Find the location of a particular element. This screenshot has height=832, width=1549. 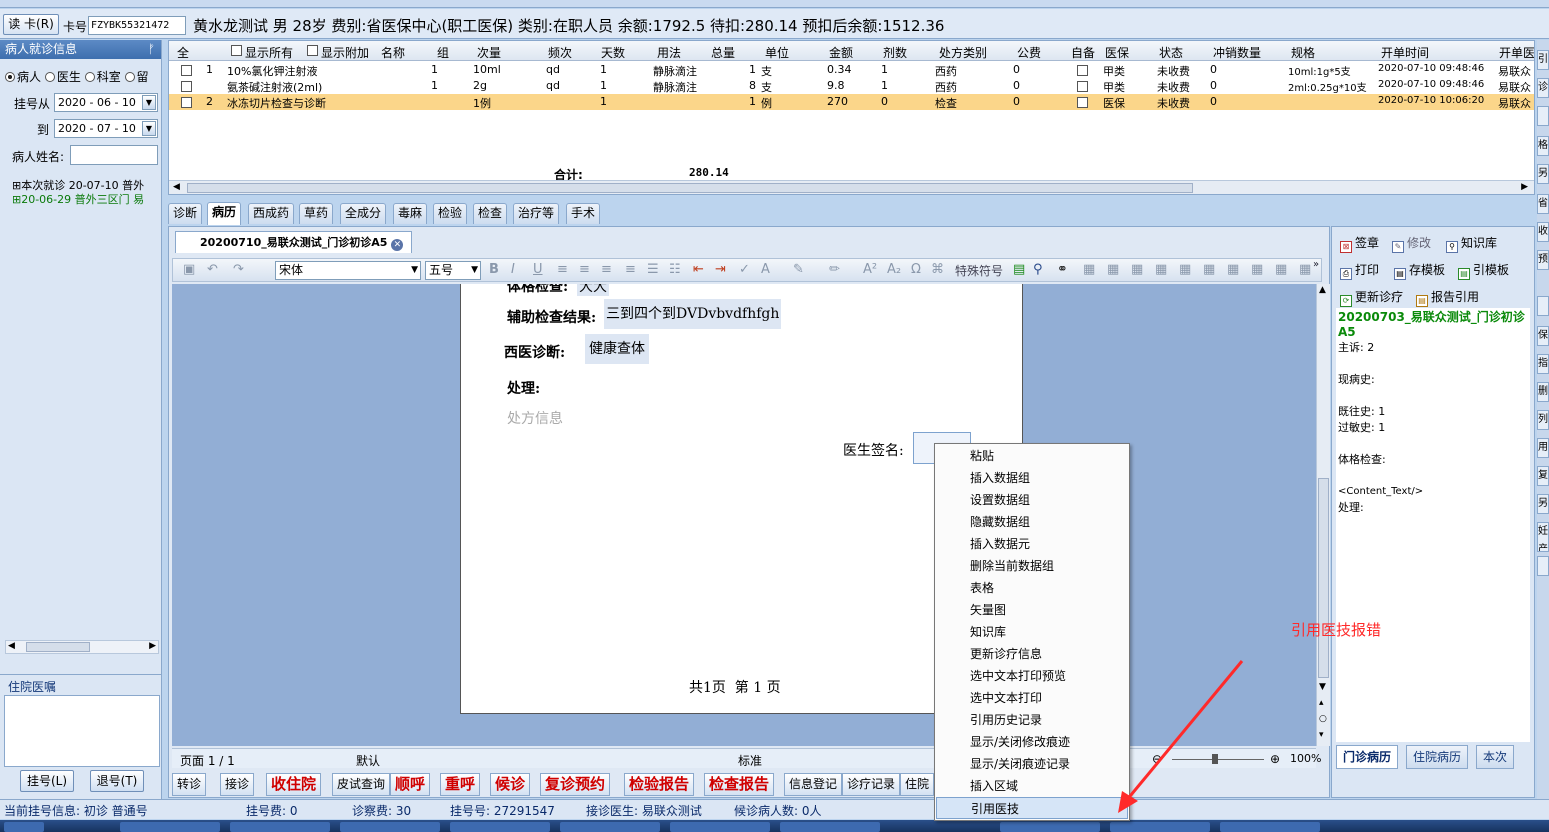

col-time: 开单时间 is located at coordinates (1405, 52).